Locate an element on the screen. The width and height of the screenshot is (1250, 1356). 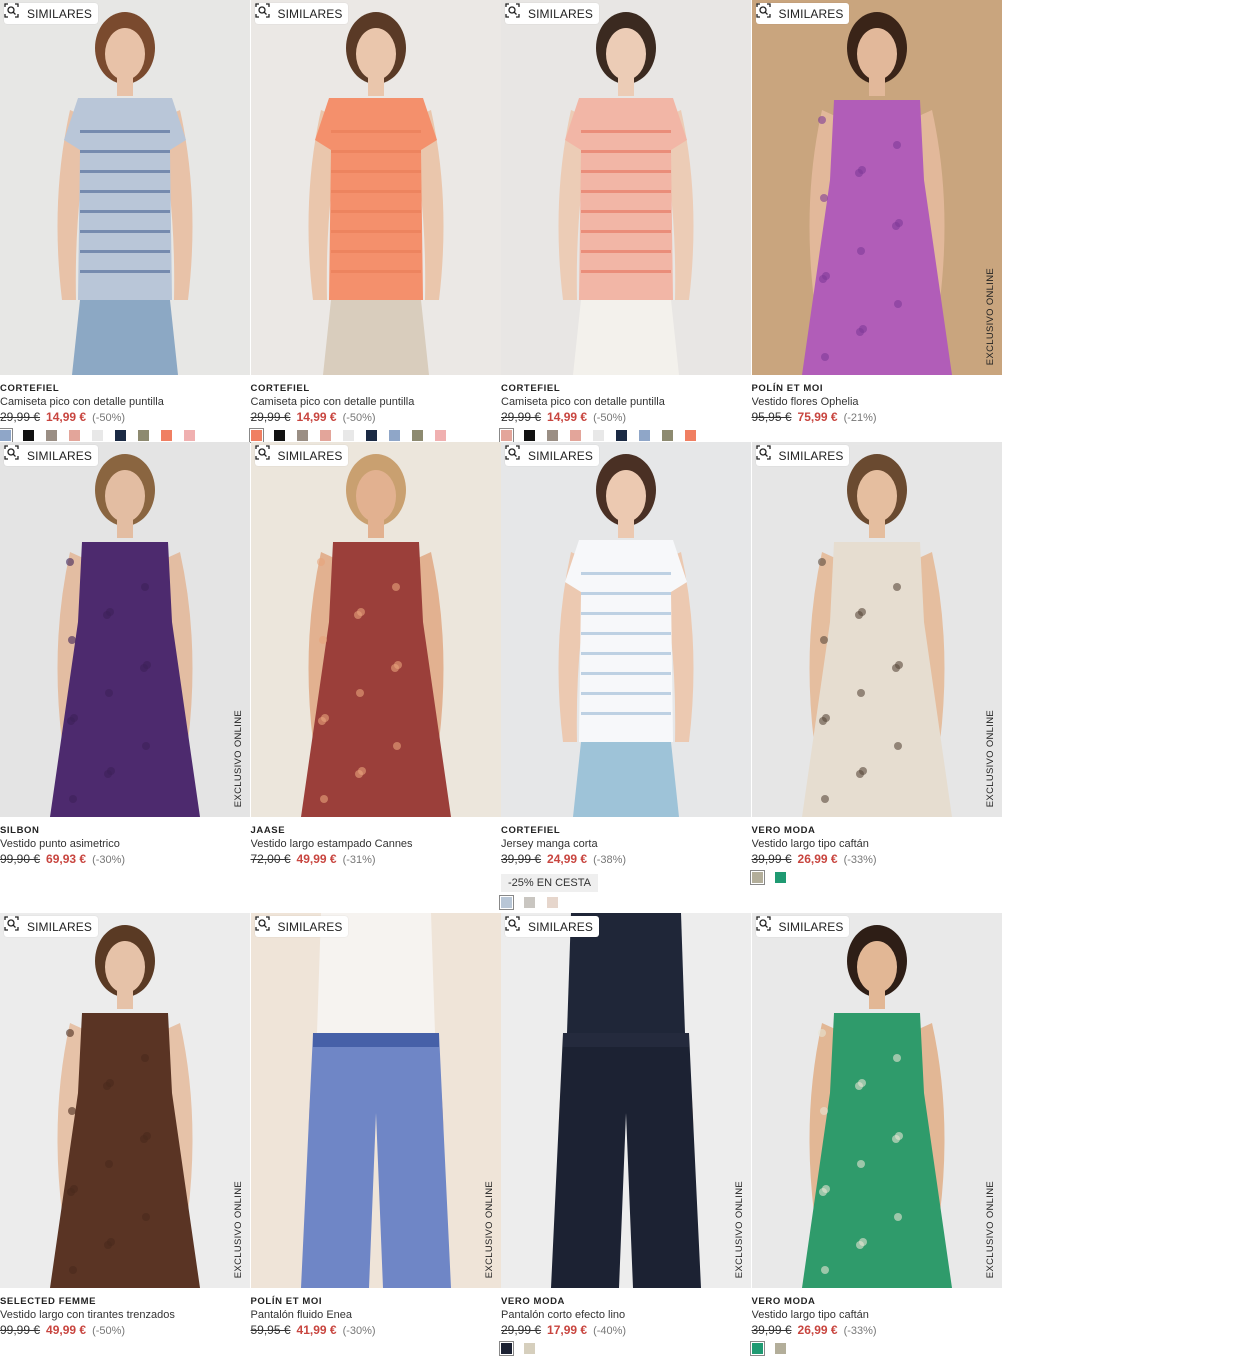
product-brand: VERO MODA is located at coordinates (783, 830).